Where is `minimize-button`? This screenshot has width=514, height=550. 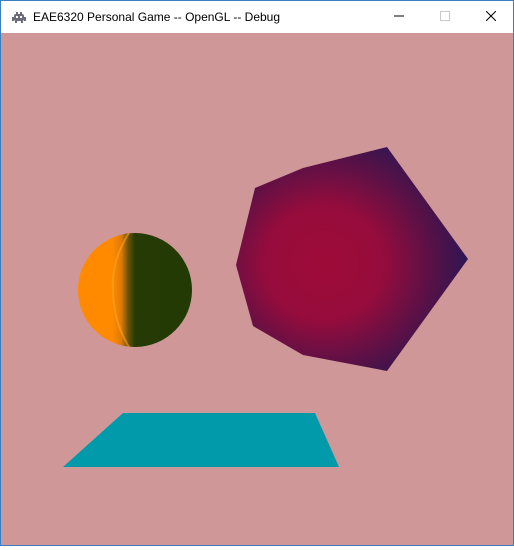 minimize-button is located at coordinates (399, 17).